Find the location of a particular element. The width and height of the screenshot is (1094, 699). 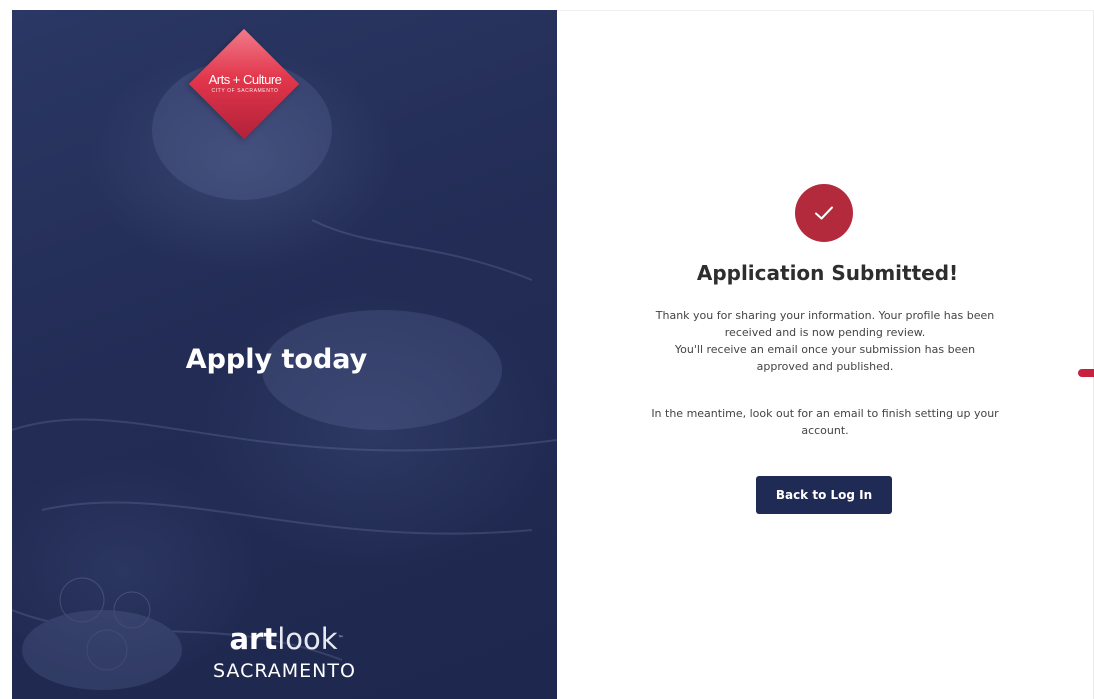

message-line: account. is located at coordinates (825, 430).